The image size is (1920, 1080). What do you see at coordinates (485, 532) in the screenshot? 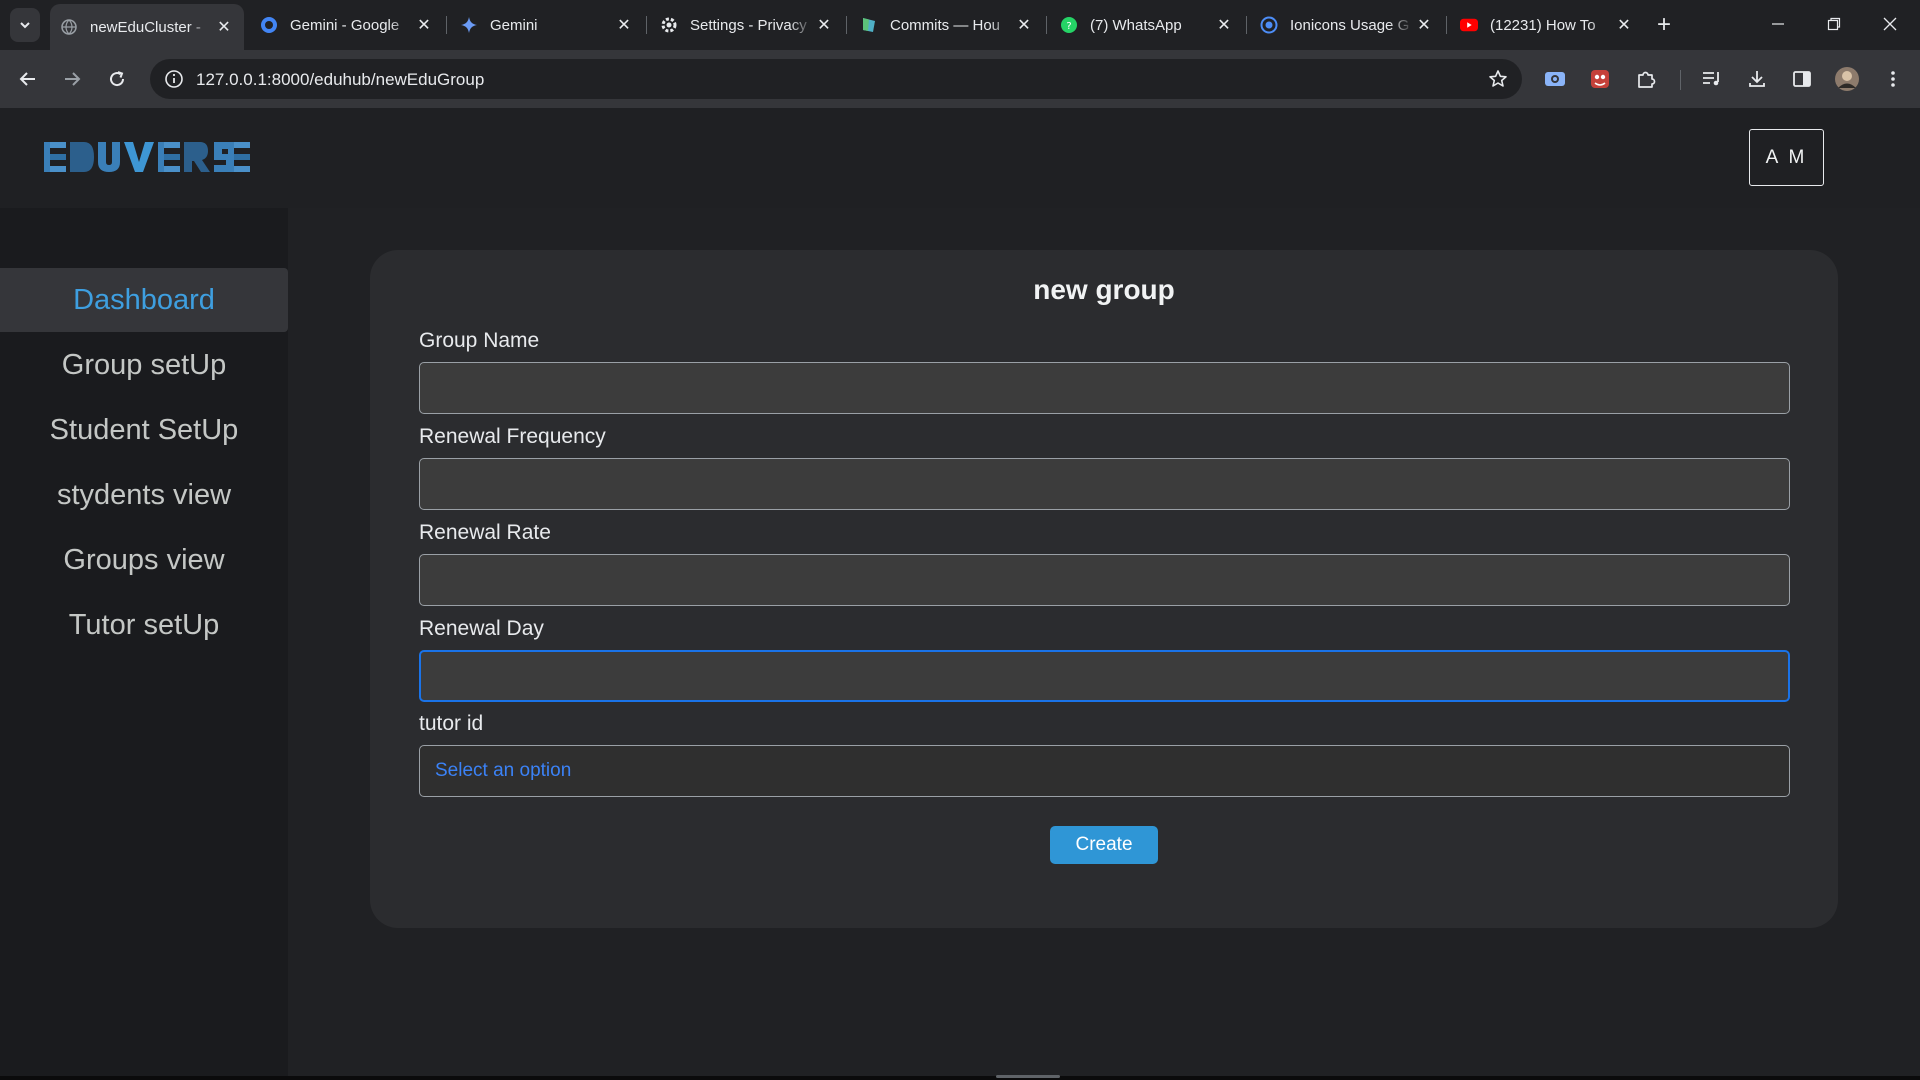
I see `renewal-rate-label: Renewal Rate` at bounding box center [485, 532].